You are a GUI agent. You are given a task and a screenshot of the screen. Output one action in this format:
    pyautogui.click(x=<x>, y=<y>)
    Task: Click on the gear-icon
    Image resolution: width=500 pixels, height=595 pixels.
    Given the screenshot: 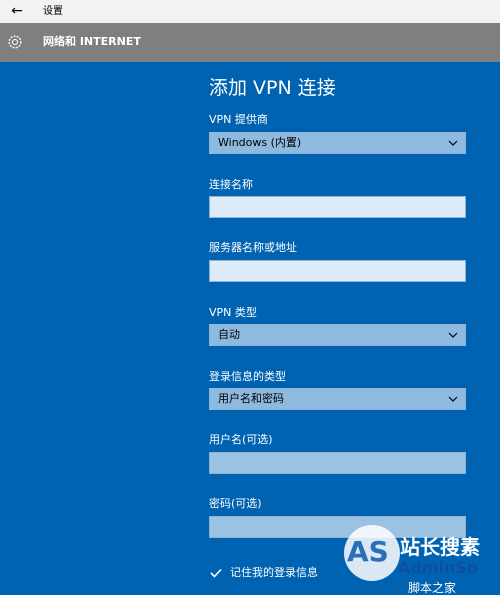 What is the action you would take?
    pyautogui.click(x=15, y=42)
    